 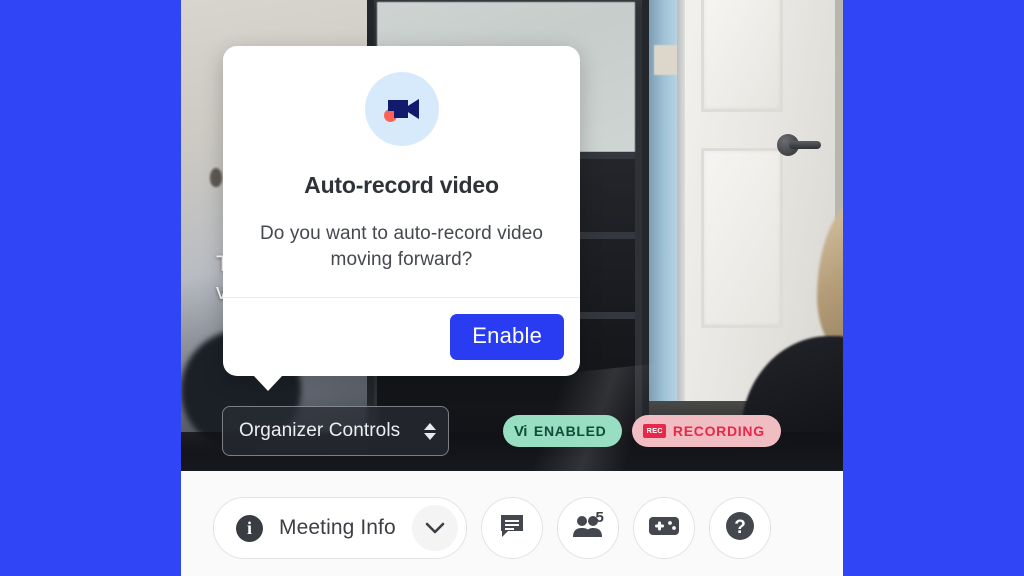 I want to click on bottom-toolbar: i Meeting Info 5 ?, so click(x=512, y=523).